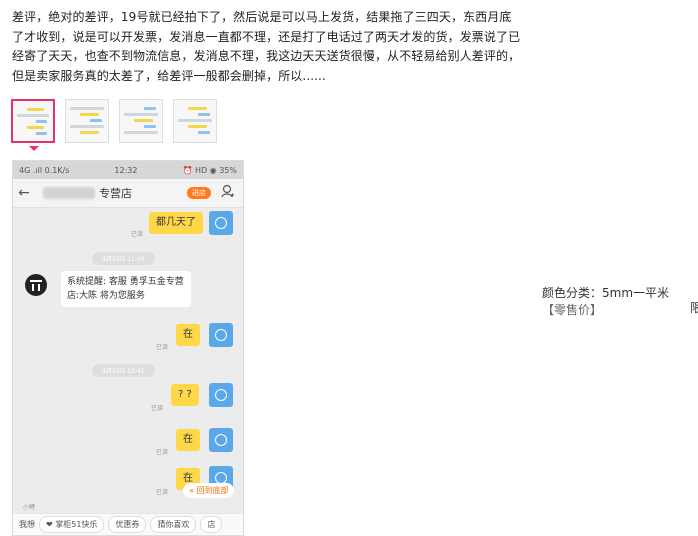 This screenshot has width=698, height=536. I want to click on chevron-down-icon: «, so click(191, 490).